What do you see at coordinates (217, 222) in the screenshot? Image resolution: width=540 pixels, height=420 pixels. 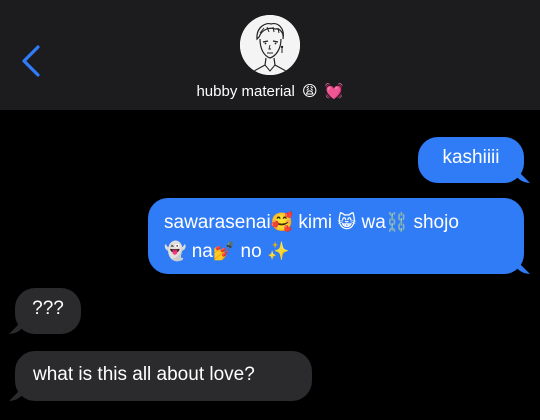 I see `message-text-segment: sawarasenai` at bounding box center [217, 222].